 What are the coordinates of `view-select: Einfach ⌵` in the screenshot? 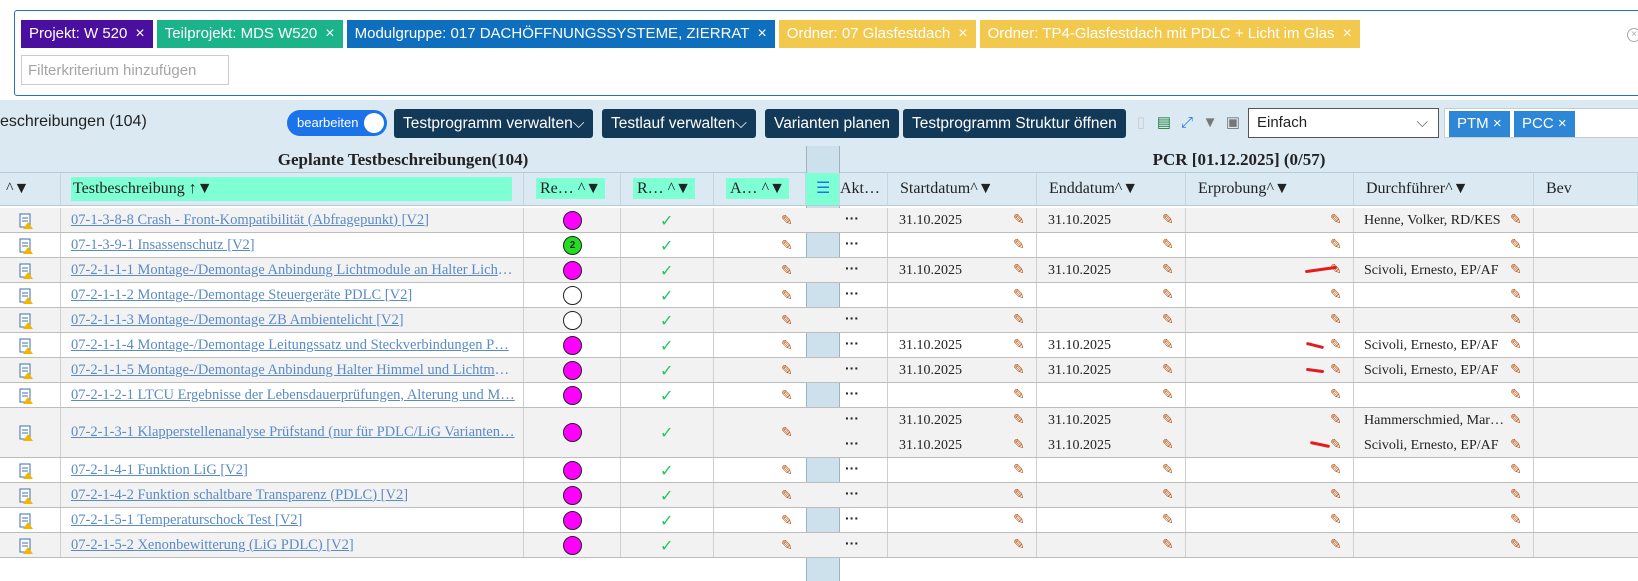 It's located at (1343, 123).